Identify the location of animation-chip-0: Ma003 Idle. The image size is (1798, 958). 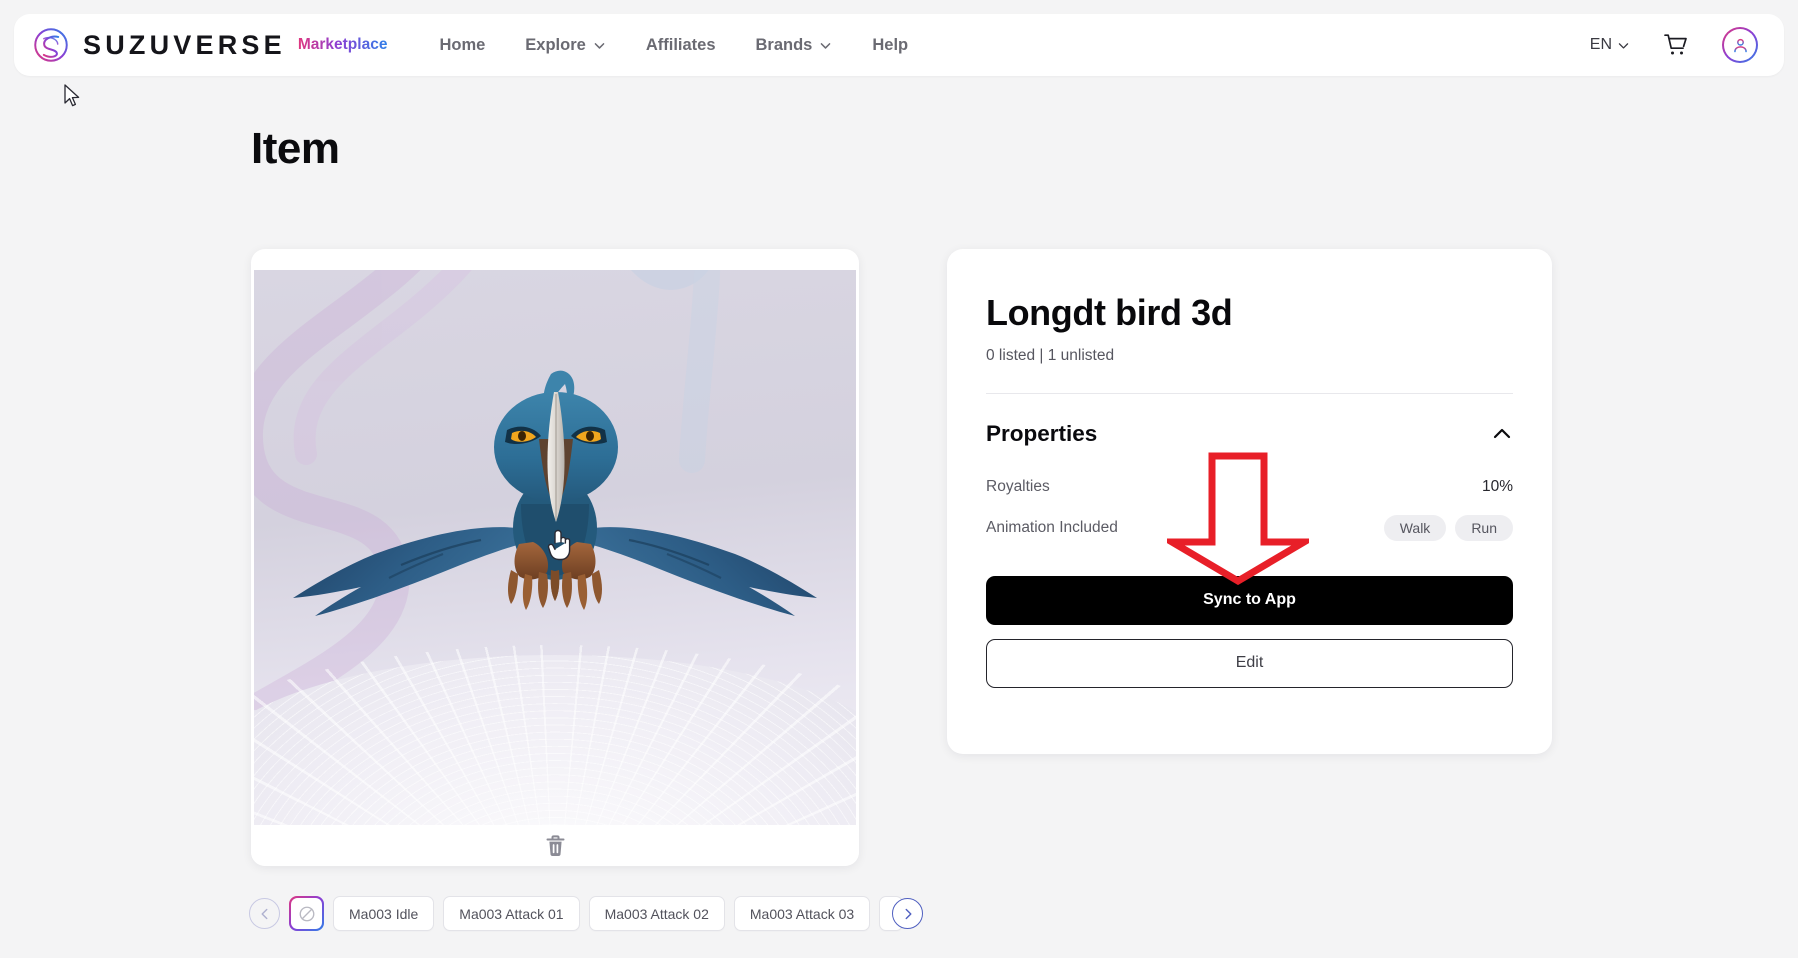
(384, 913).